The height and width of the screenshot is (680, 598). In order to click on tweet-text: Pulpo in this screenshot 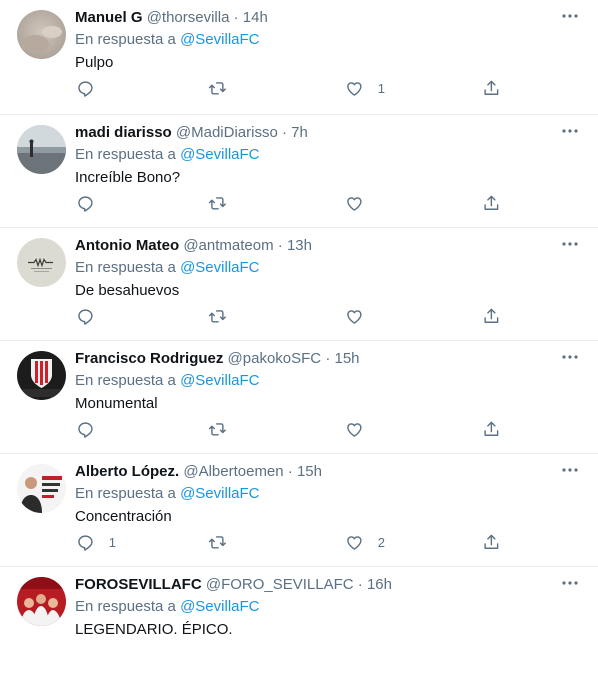, I will do `click(94, 62)`.